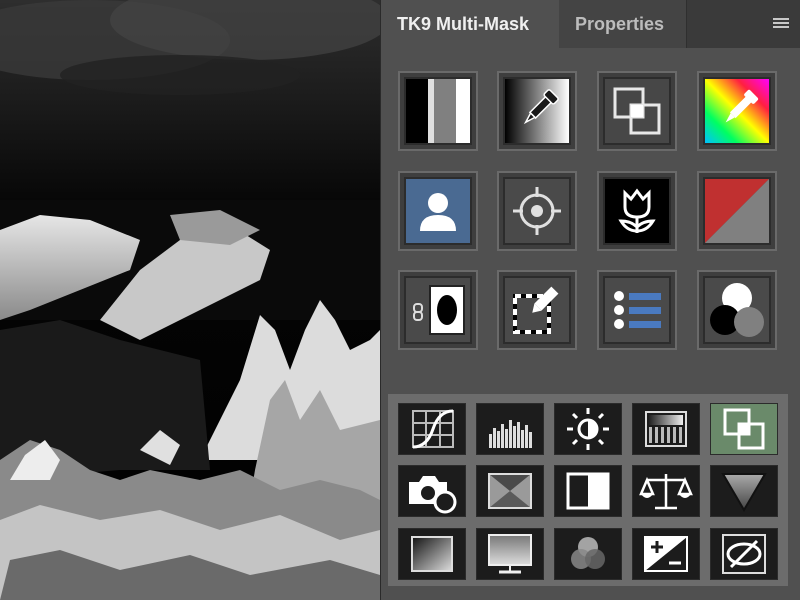 Image resolution: width=800 pixels, height=600 pixels. I want to click on red-gray-split-button, so click(737, 211).